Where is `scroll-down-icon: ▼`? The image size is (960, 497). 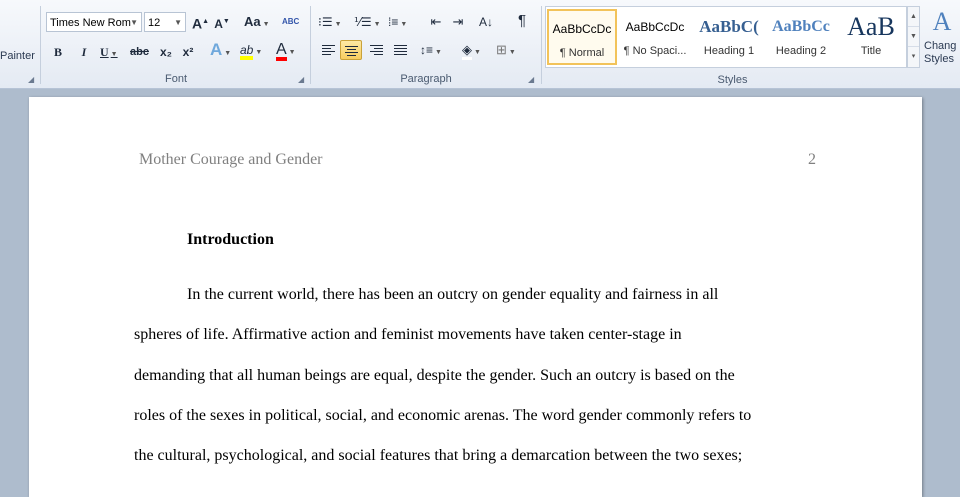
scroll-down-icon: ▼ is located at coordinates (913, 37).